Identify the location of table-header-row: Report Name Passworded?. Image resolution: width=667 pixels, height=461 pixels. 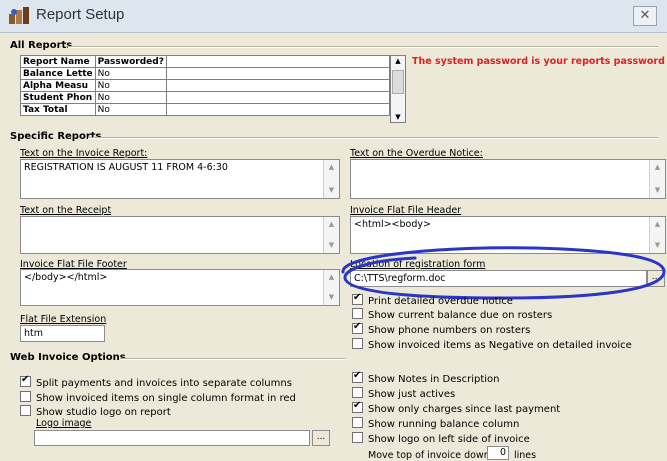
(205, 61).